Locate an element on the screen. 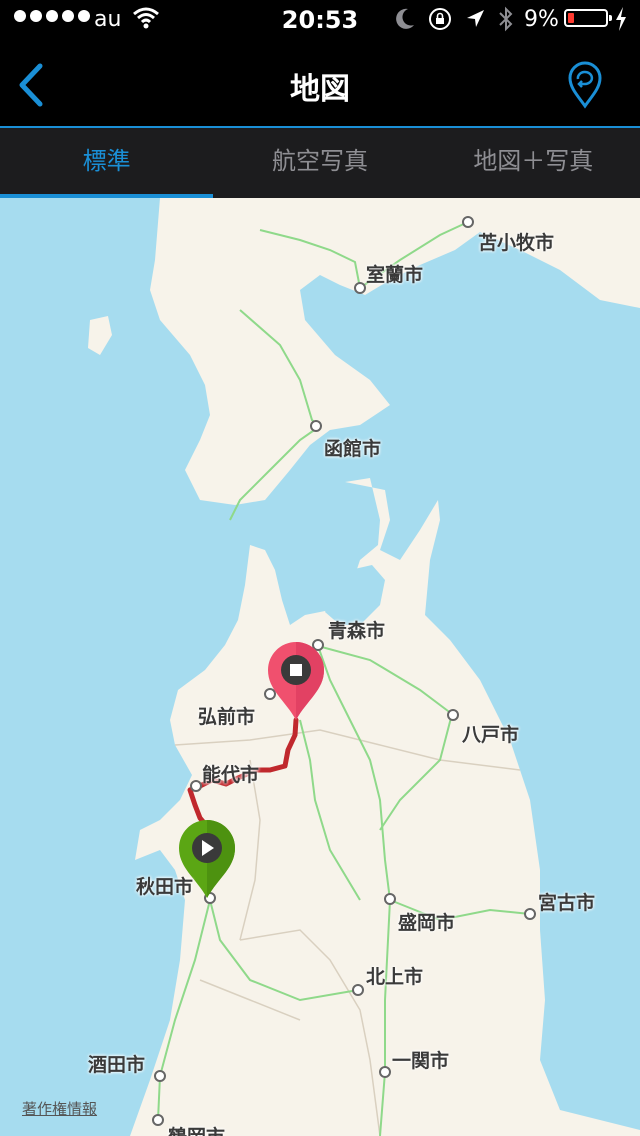  attribution-link: 著作権情報 is located at coordinates (59, 1108).